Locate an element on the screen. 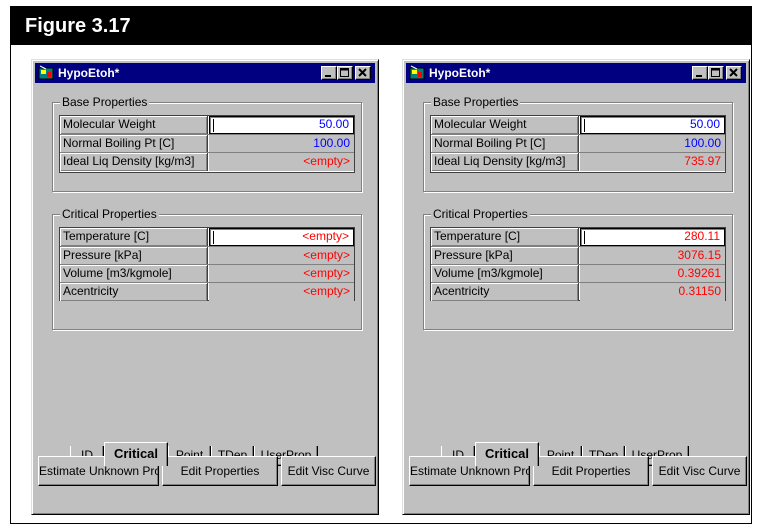 The height and width of the screenshot is (530, 762). property-value: 280.11 is located at coordinates (702, 236).